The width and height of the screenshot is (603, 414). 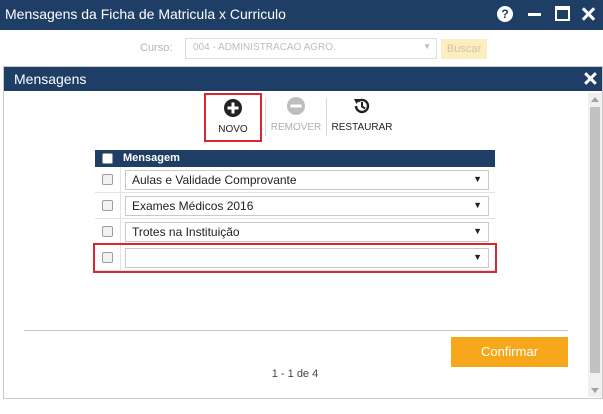 What do you see at coordinates (186, 232) in the screenshot?
I see `mensagem-value: Trotes na Instituição` at bounding box center [186, 232].